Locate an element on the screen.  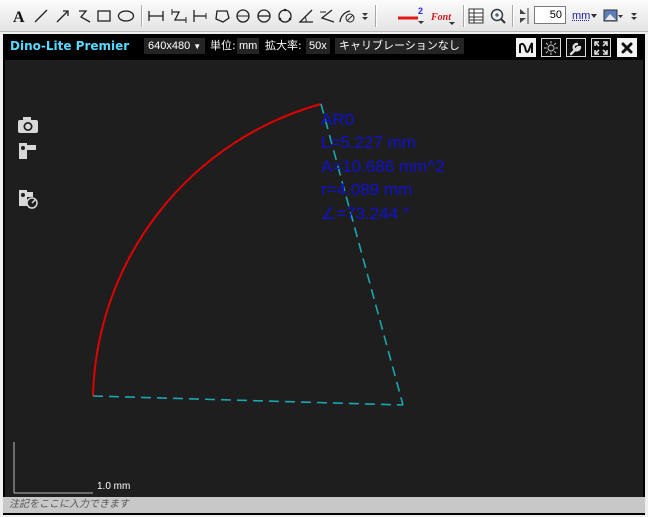
unit-caption-label: 単位: is located at coordinates (223, 45).